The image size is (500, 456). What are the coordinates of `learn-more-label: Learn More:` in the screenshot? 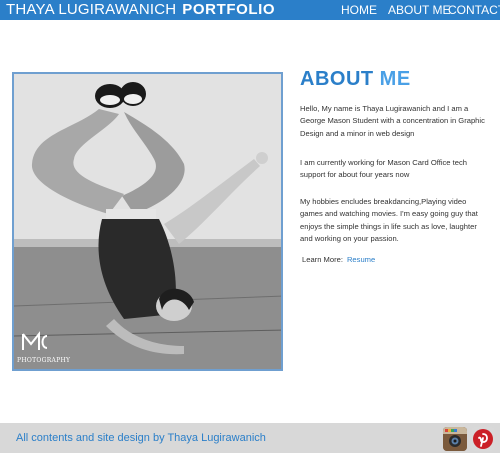 It's located at (322, 259).